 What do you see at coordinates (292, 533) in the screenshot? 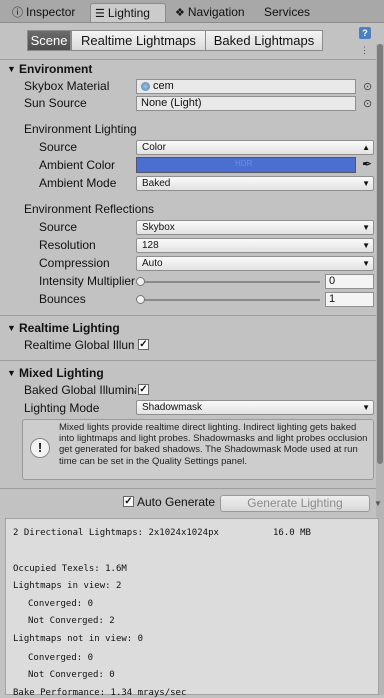
I see `stat-size: 16.0 MB` at bounding box center [292, 533].